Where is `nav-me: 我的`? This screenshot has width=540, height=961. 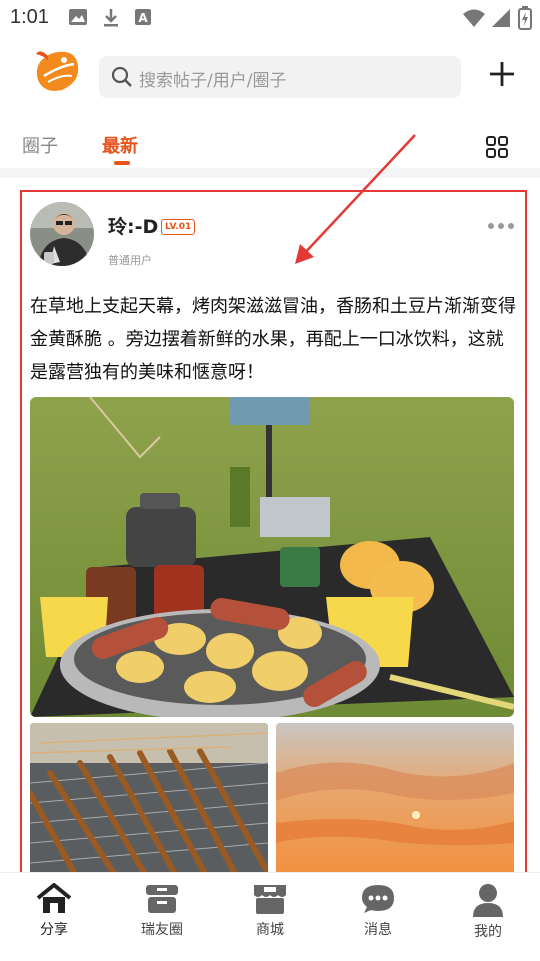
nav-me: 我的 is located at coordinates (488, 912).